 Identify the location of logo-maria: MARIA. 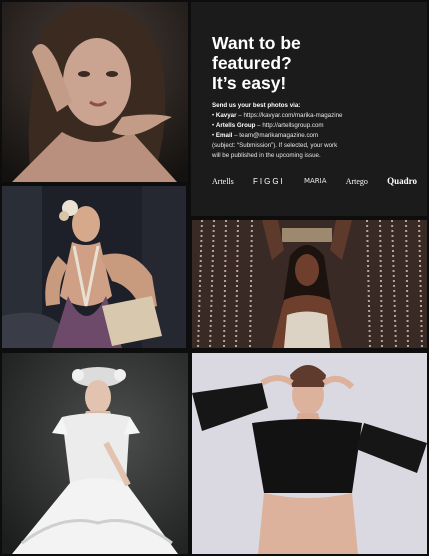
(315, 181).